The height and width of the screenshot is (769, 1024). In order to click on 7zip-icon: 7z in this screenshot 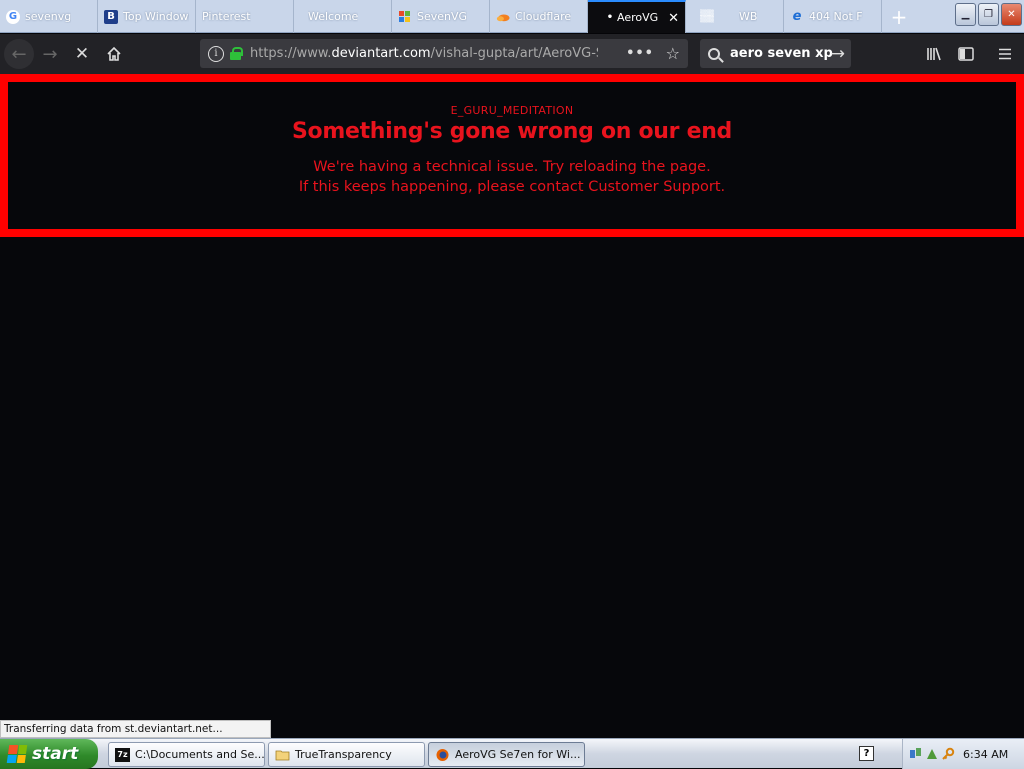, I will do `click(122, 754)`.